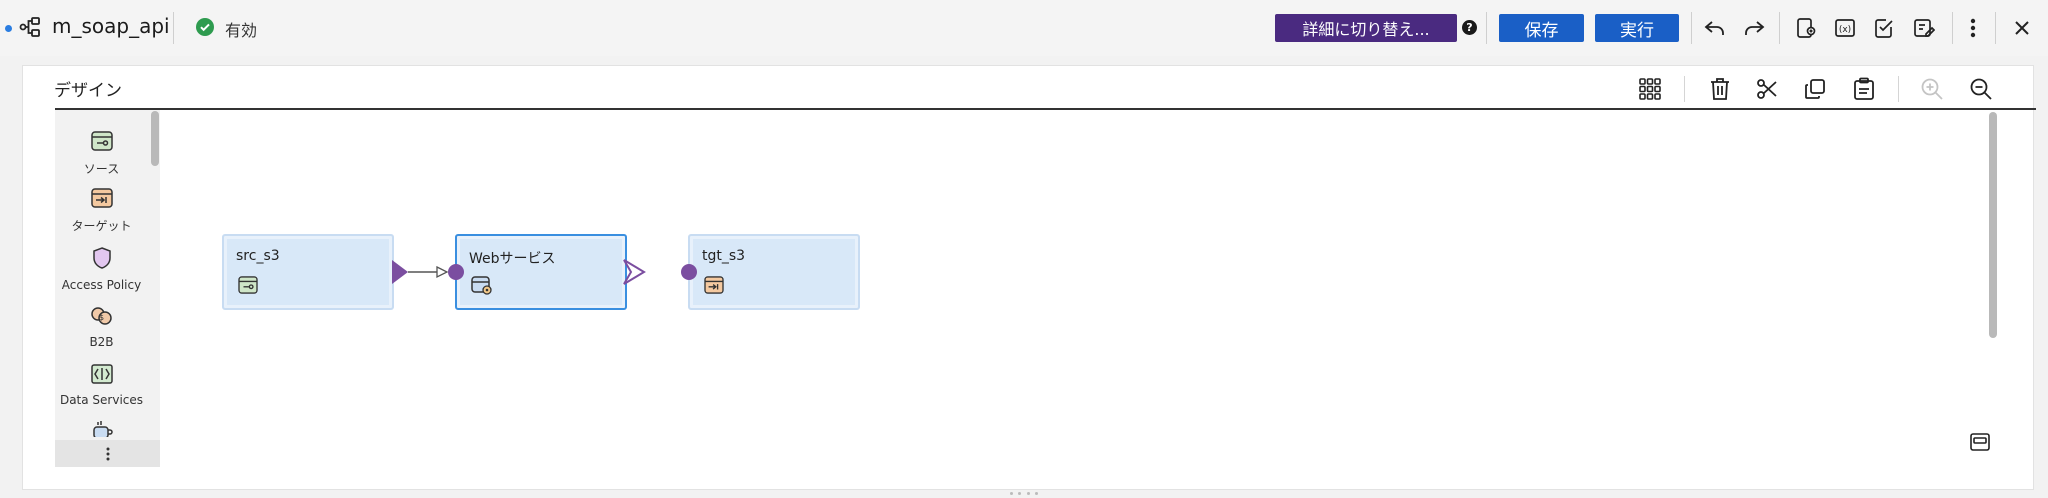 The width and height of the screenshot is (2048, 498). What do you see at coordinates (258, 256) in the screenshot?
I see `node-label: src_s3` at bounding box center [258, 256].